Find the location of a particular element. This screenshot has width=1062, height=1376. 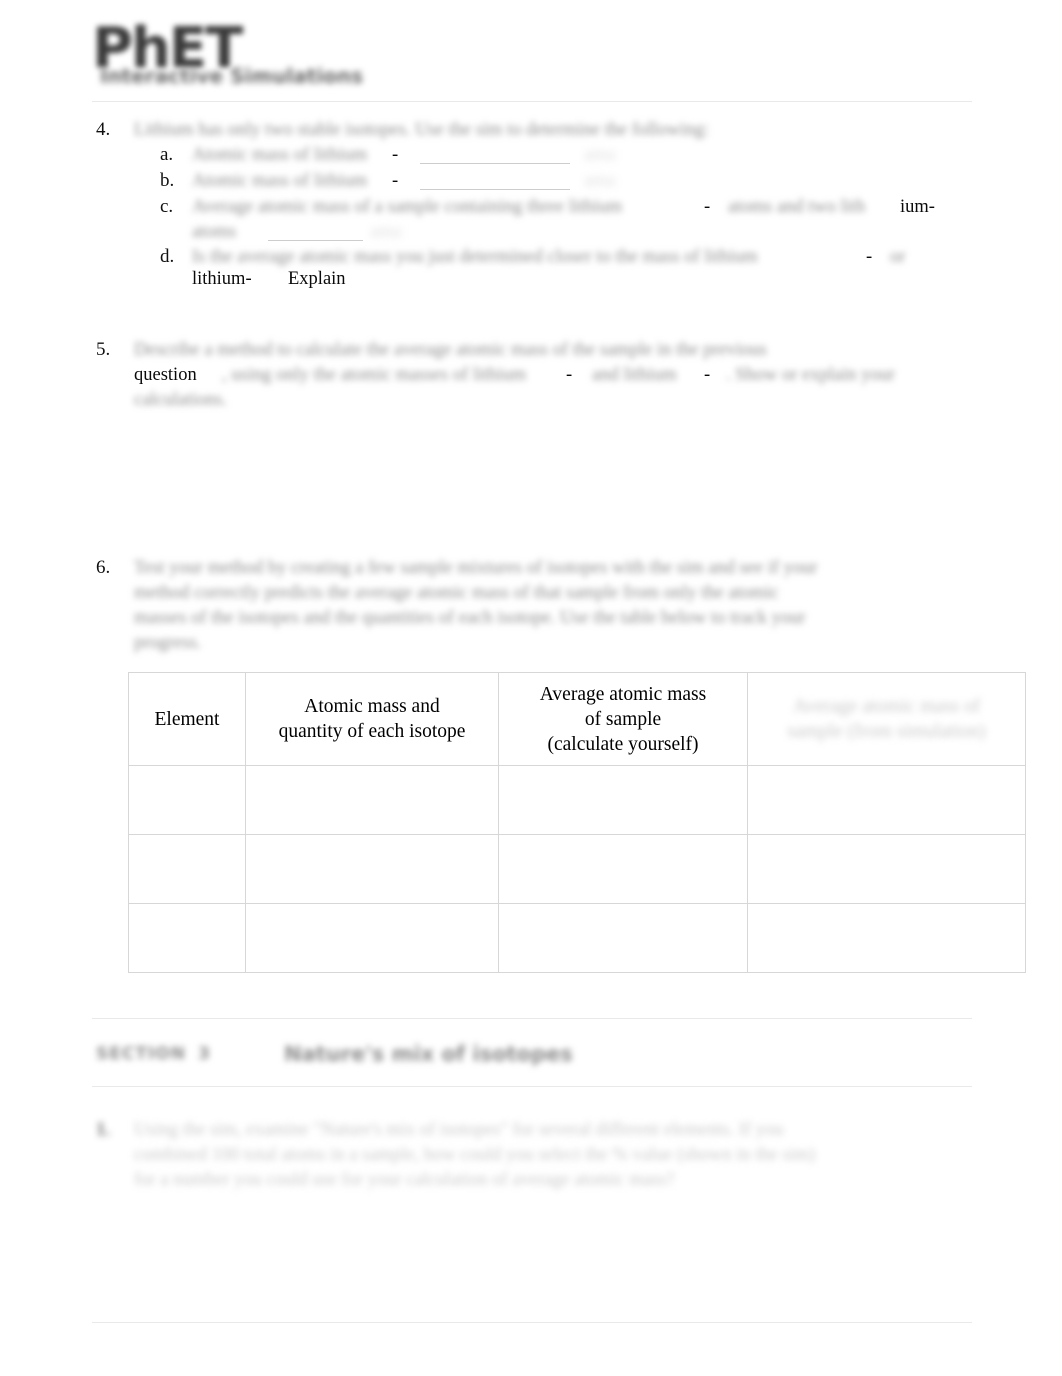

question-4d-dash: - is located at coordinates (869, 257).